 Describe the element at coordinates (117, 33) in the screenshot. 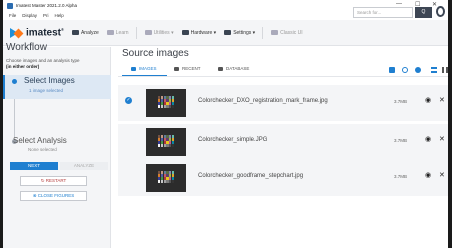

I see `toolbar-learn: Learn` at that location.